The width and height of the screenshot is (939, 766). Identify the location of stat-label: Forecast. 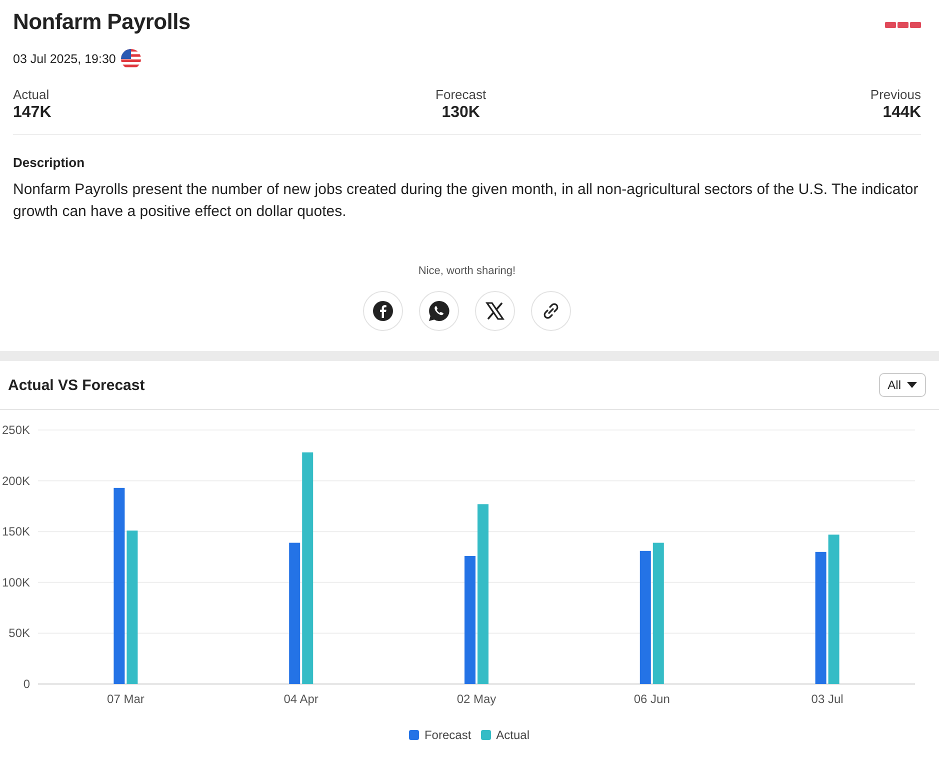
(461, 94).